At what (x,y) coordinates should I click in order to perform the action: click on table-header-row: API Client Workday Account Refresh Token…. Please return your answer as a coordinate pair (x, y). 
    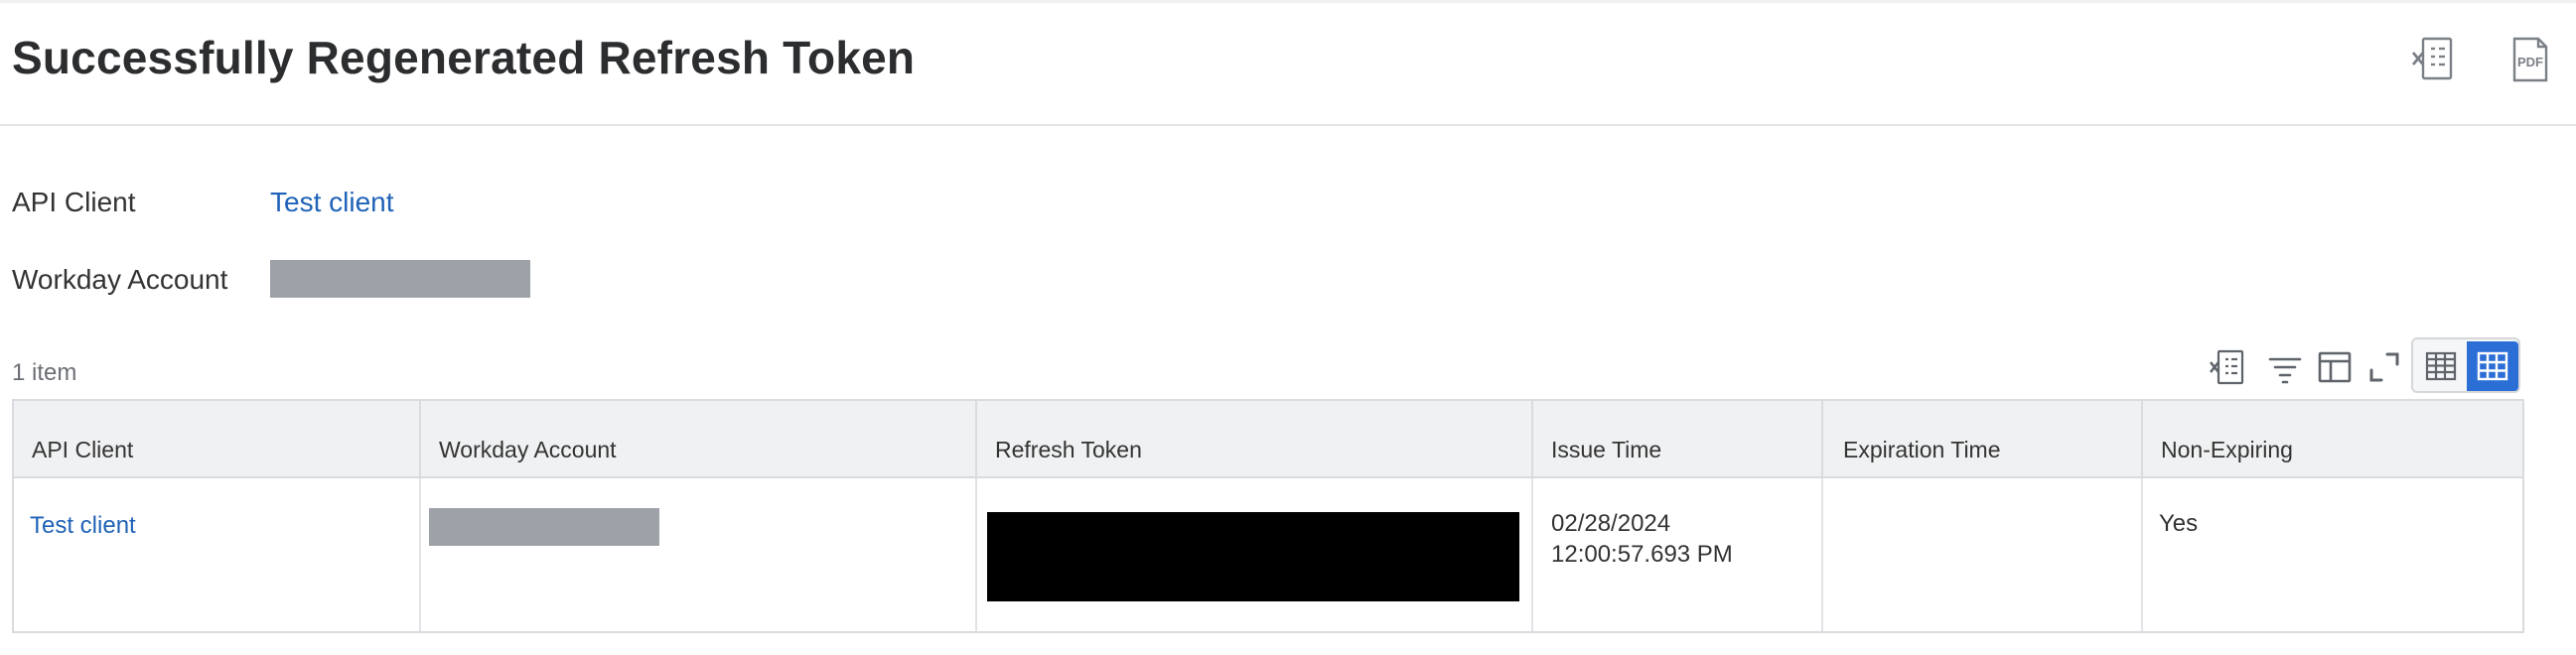
    Looking at the image, I should click on (1268, 439).